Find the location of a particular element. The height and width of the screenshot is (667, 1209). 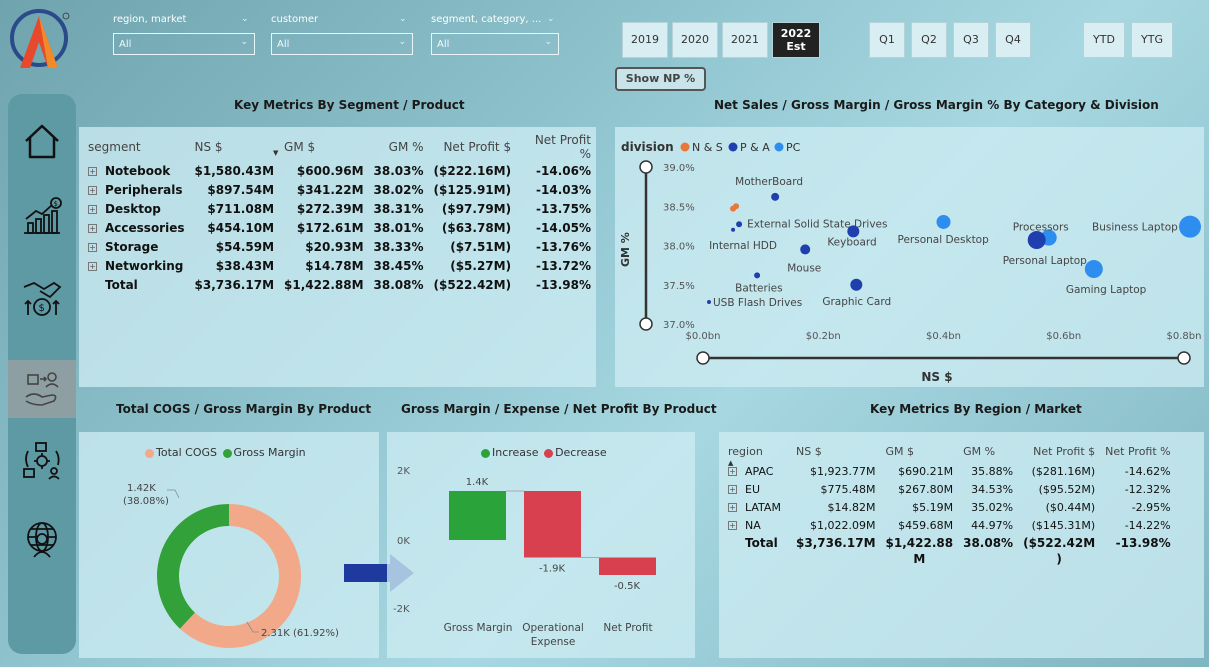

table-cell: 38.03% is located at coordinates (398, 170).